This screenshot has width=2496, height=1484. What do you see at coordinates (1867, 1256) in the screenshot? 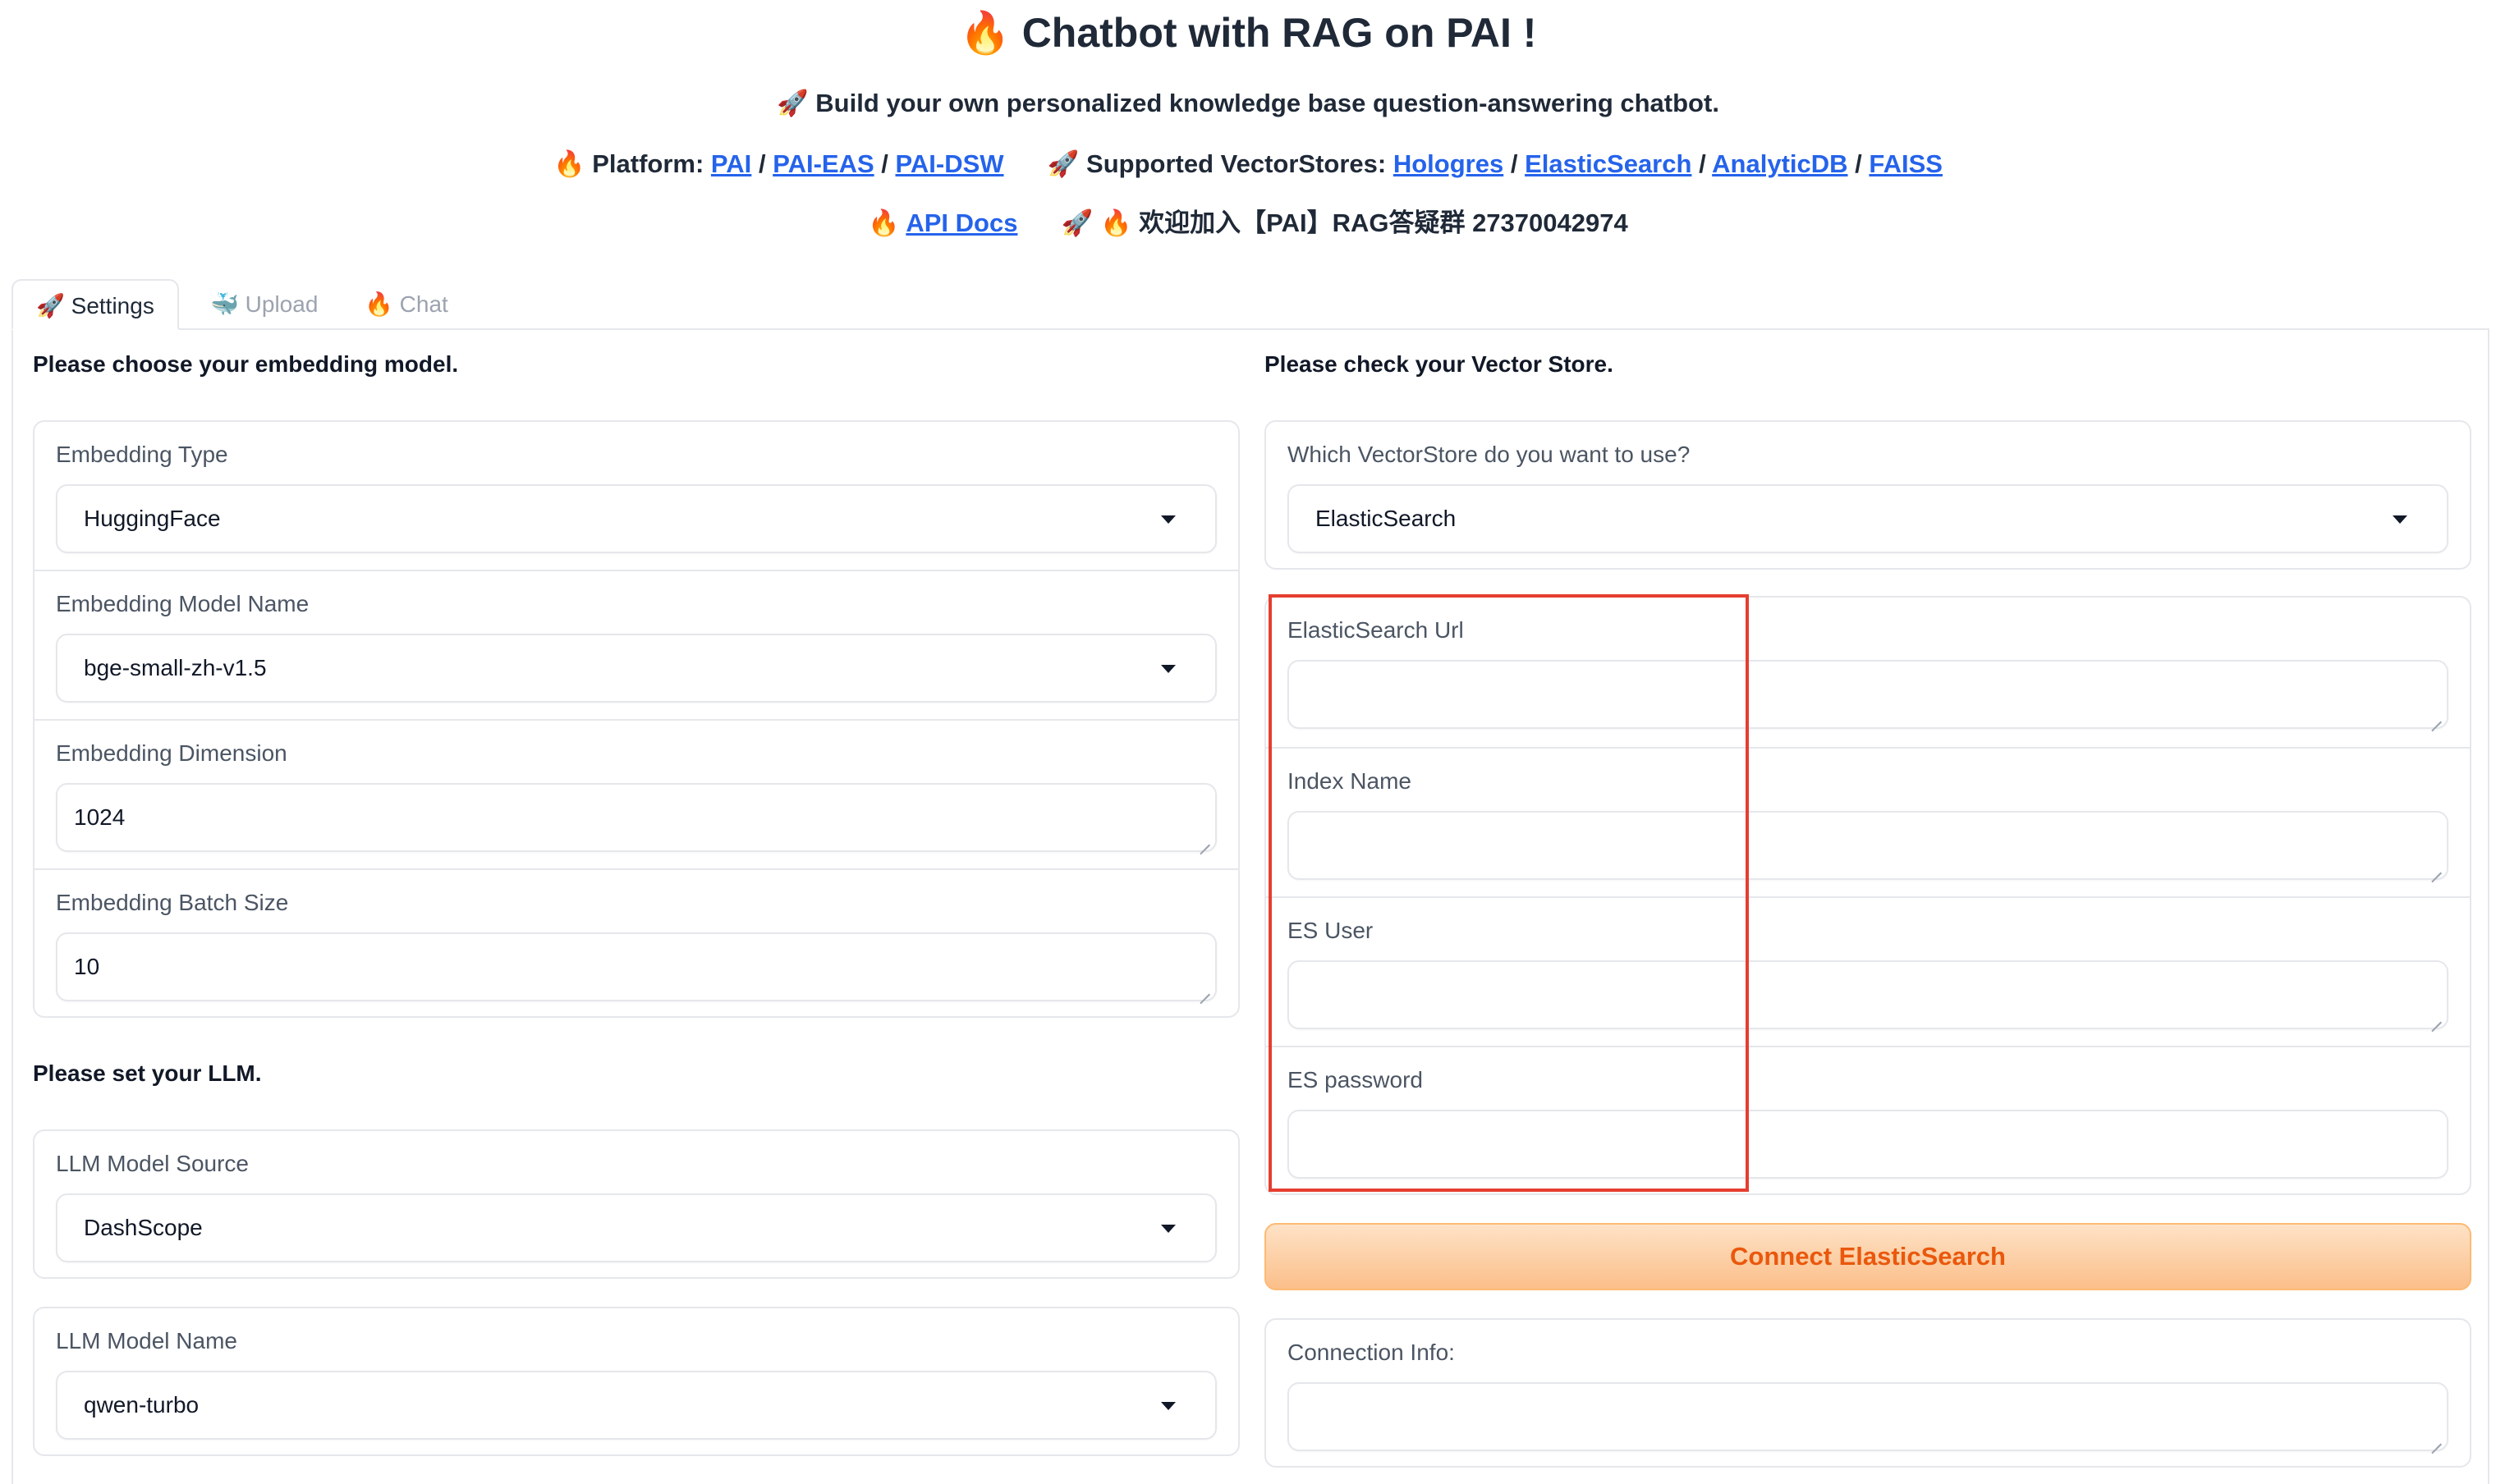
I see `connect-elasticsearch-button: Connect ElasticSearch` at bounding box center [1867, 1256].